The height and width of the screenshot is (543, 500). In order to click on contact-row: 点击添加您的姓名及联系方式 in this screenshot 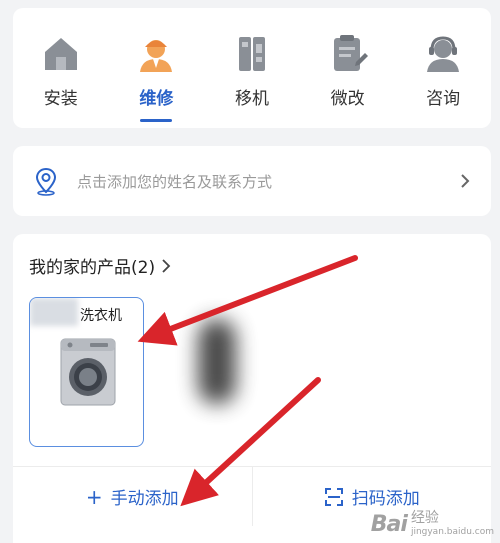, I will do `click(252, 181)`.